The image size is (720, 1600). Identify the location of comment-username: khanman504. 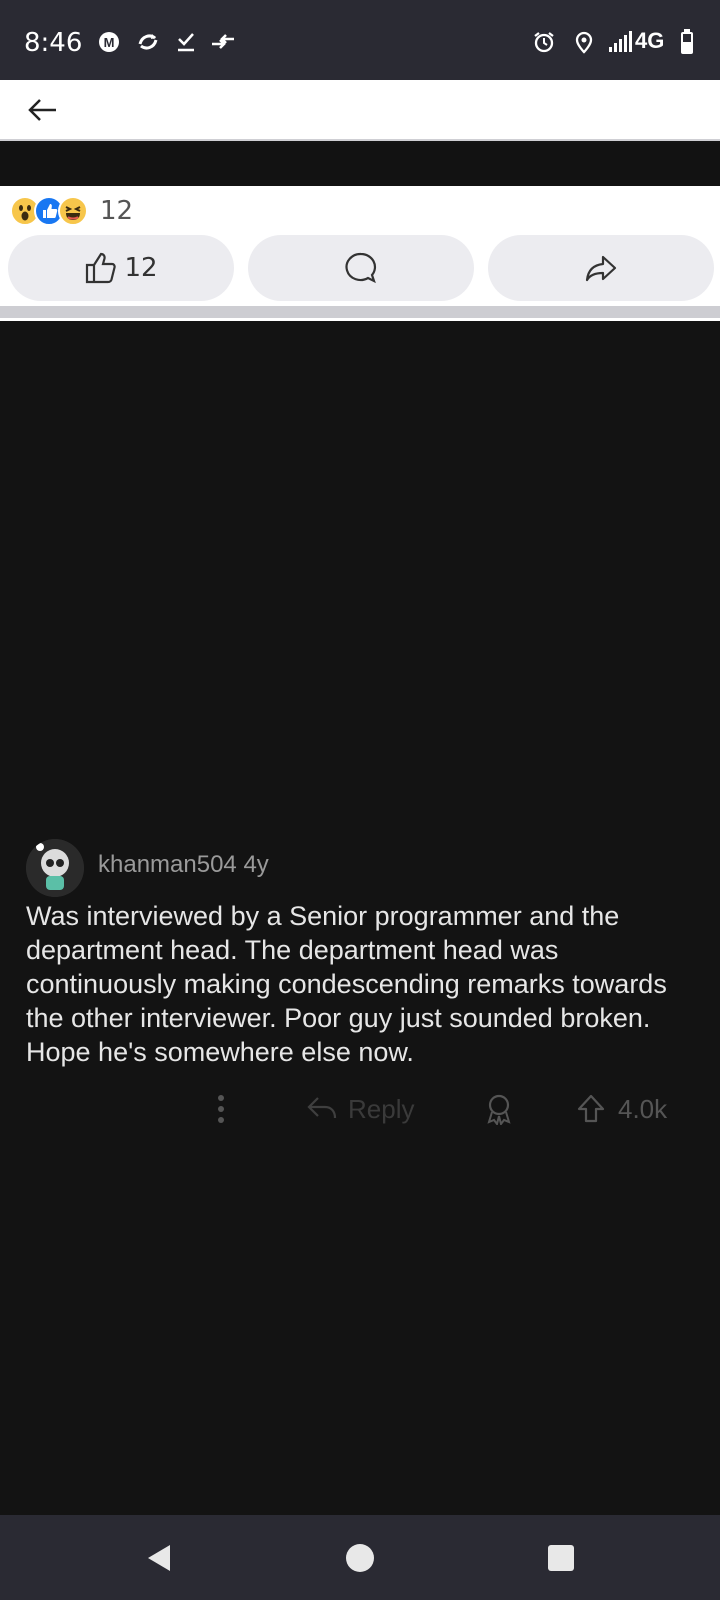
(167, 864).